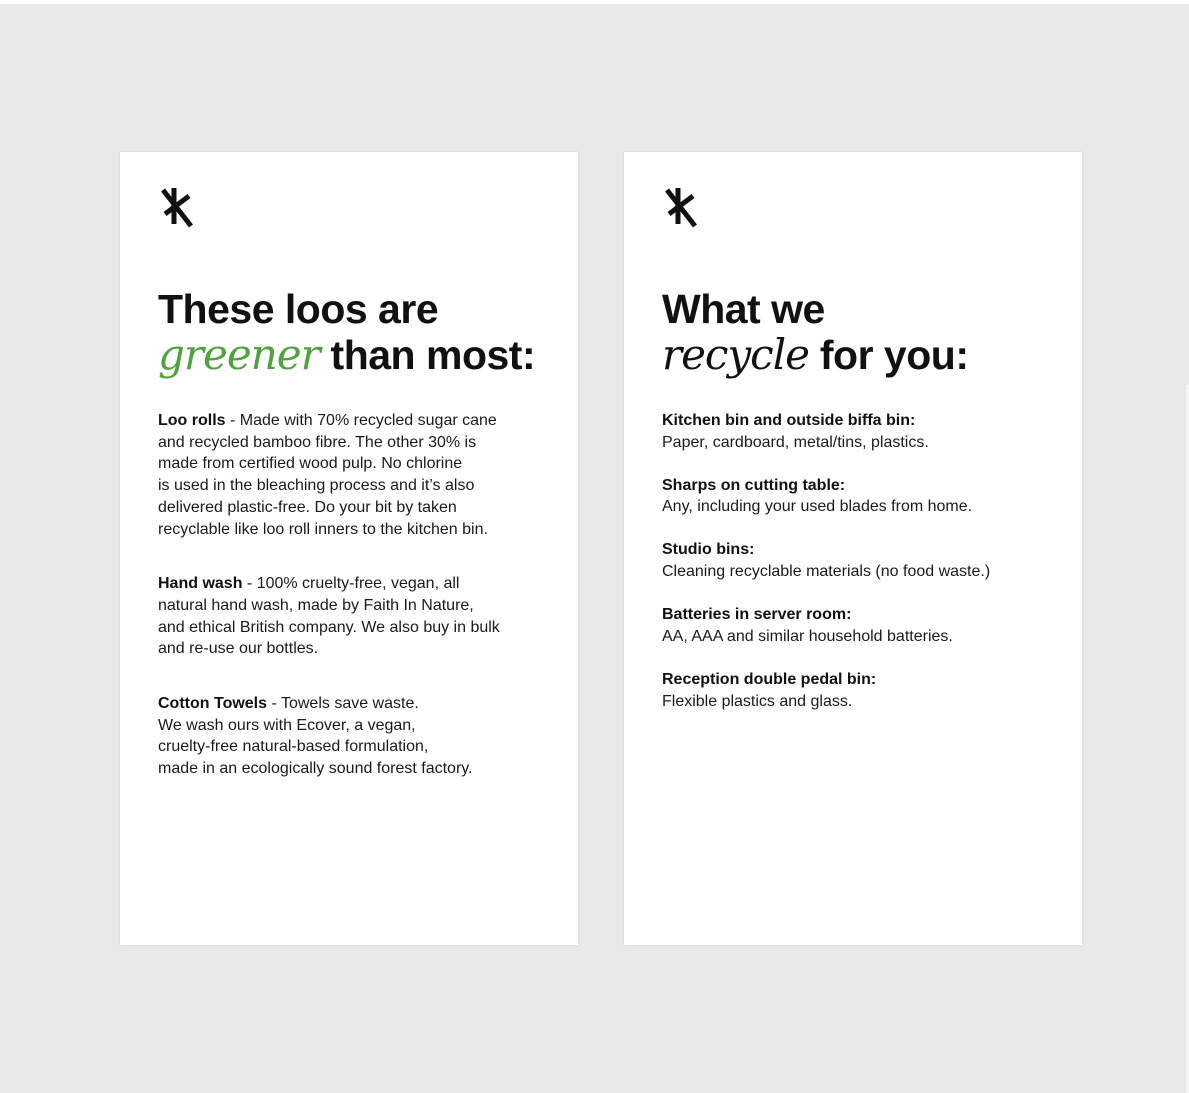  What do you see at coordinates (427, 355) in the screenshot?
I see `left-heading-rest: than most:` at bounding box center [427, 355].